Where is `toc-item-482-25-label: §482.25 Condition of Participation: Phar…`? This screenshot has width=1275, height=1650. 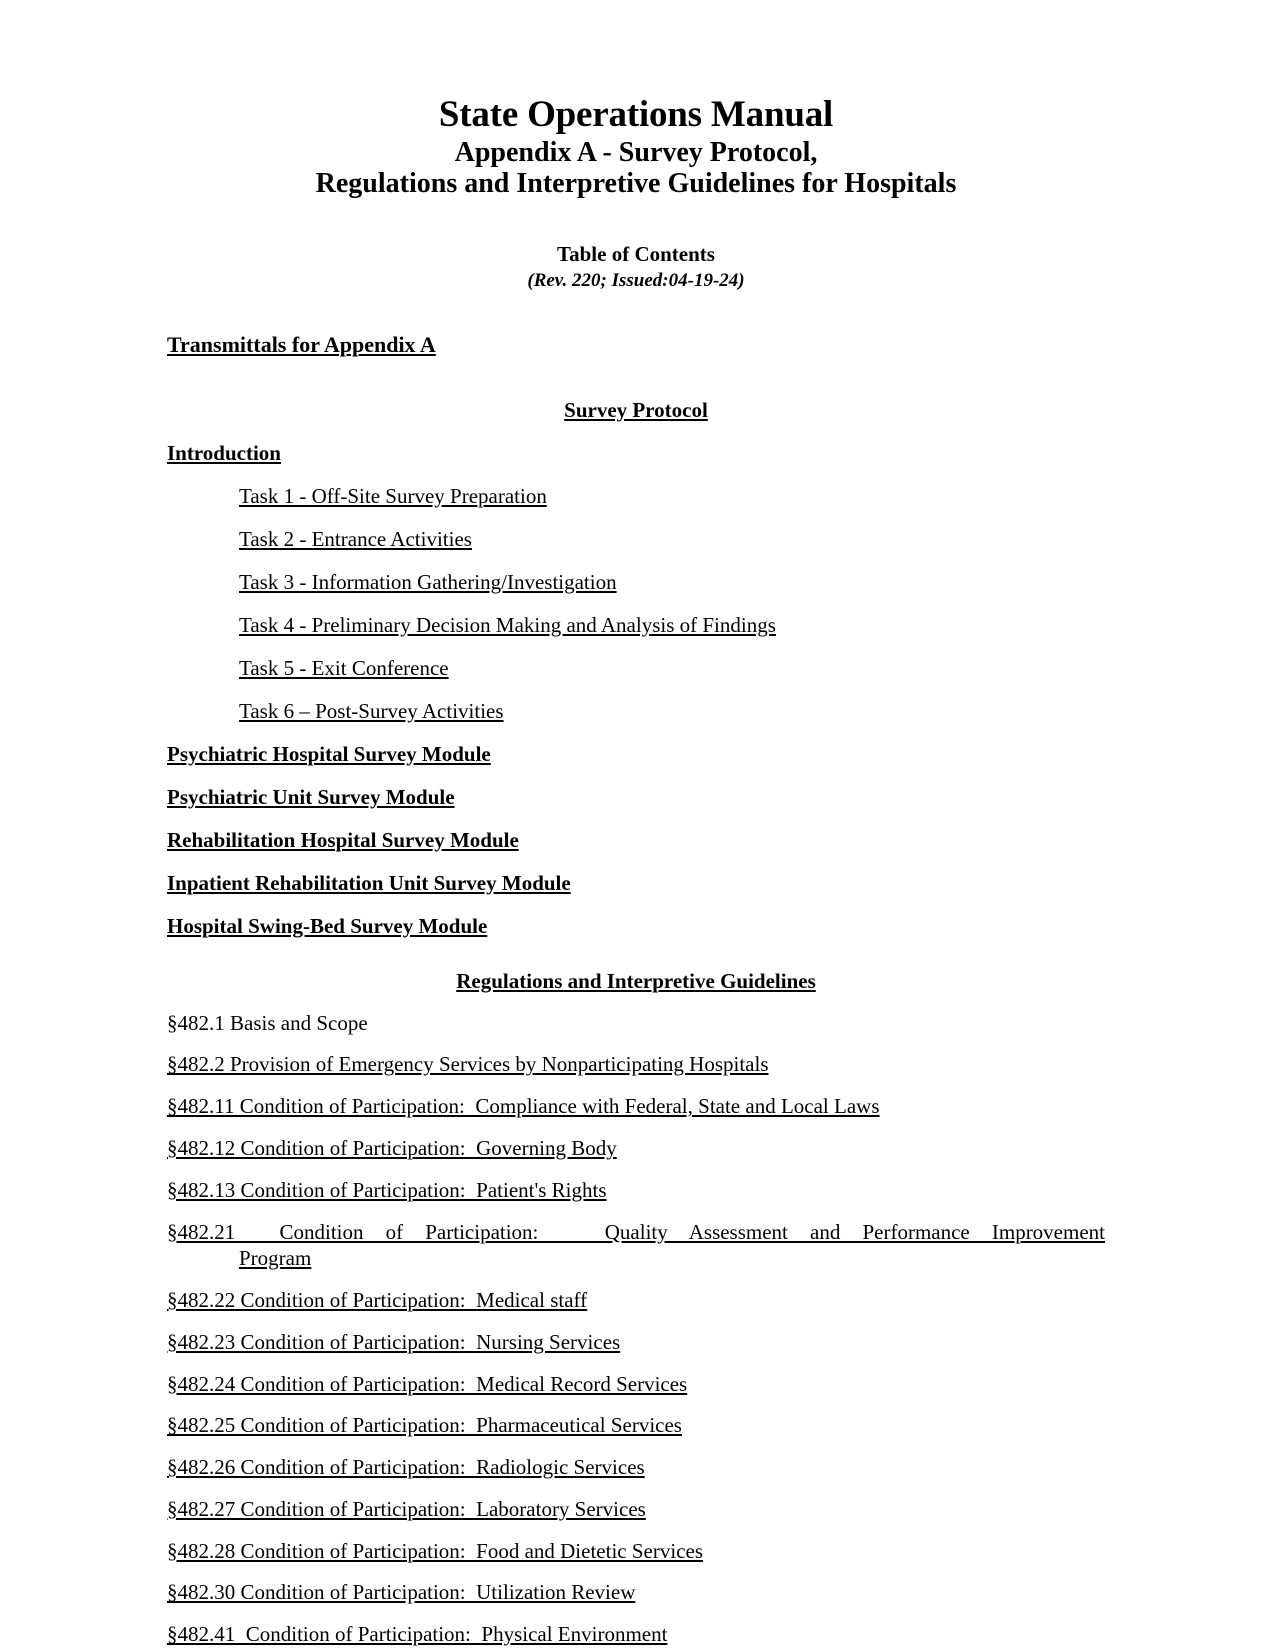 toc-item-482-25-label: §482.25 Condition of Participation: Phar… is located at coordinates (424, 1425).